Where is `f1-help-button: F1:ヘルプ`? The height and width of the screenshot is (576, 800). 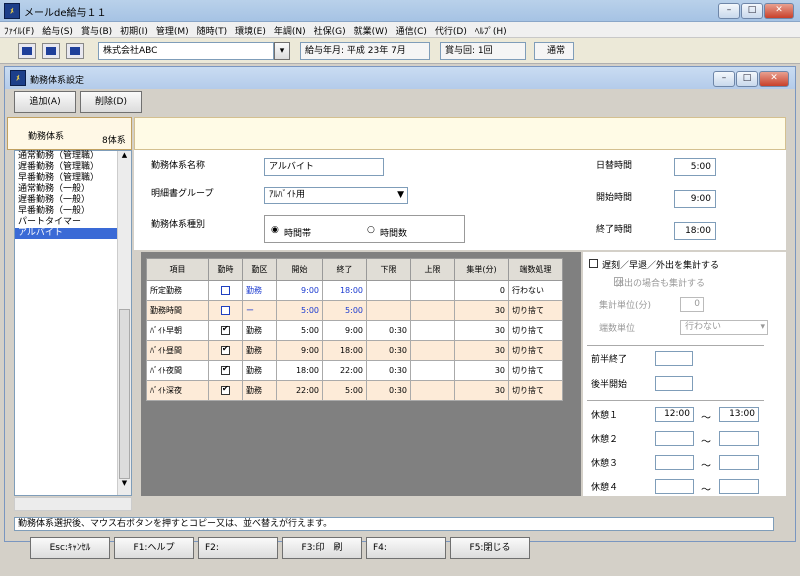 f1-help-button: F1:ヘルプ is located at coordinates (154, 548).